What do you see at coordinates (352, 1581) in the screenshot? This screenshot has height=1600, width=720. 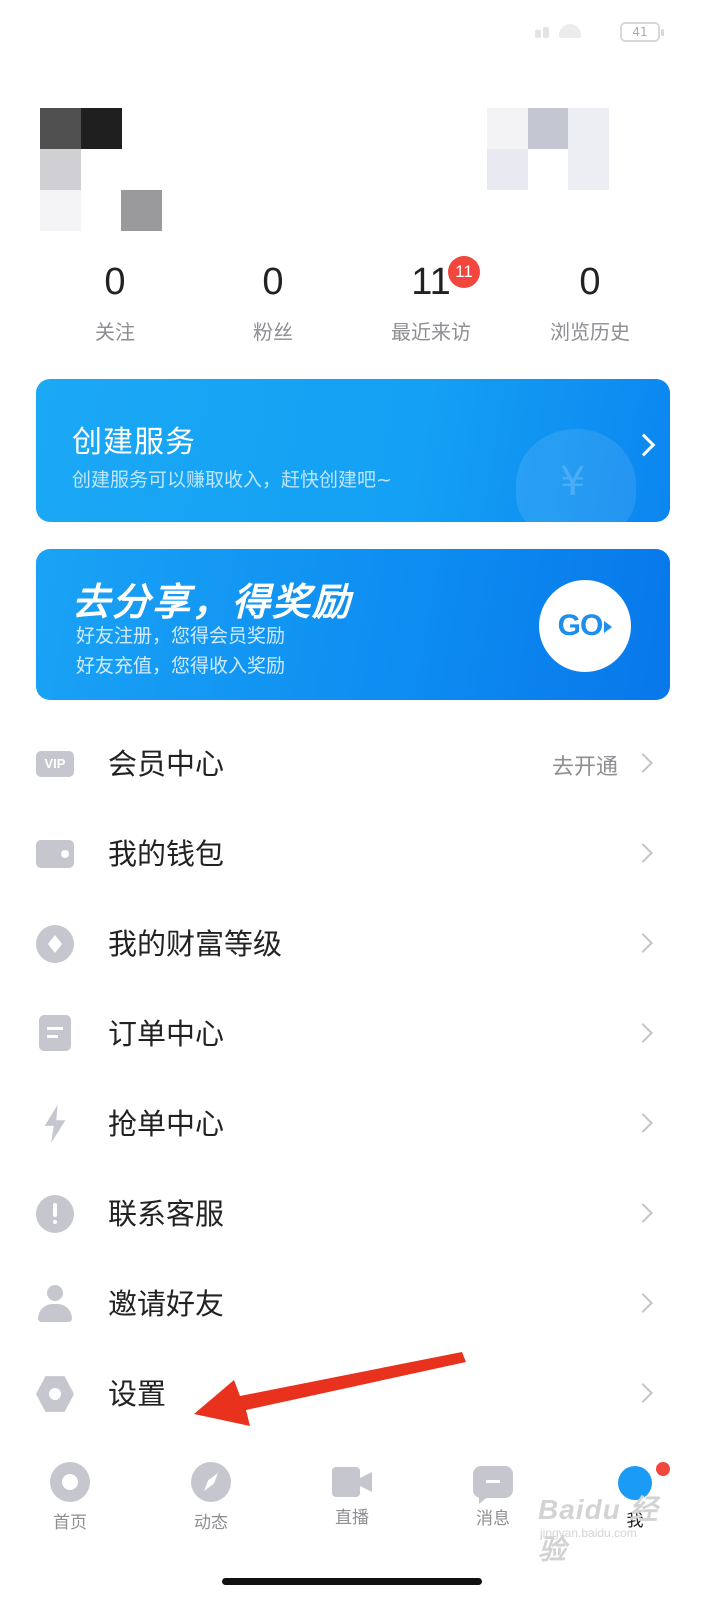 I see `home-indicator` at bounding box center [352, 1581].